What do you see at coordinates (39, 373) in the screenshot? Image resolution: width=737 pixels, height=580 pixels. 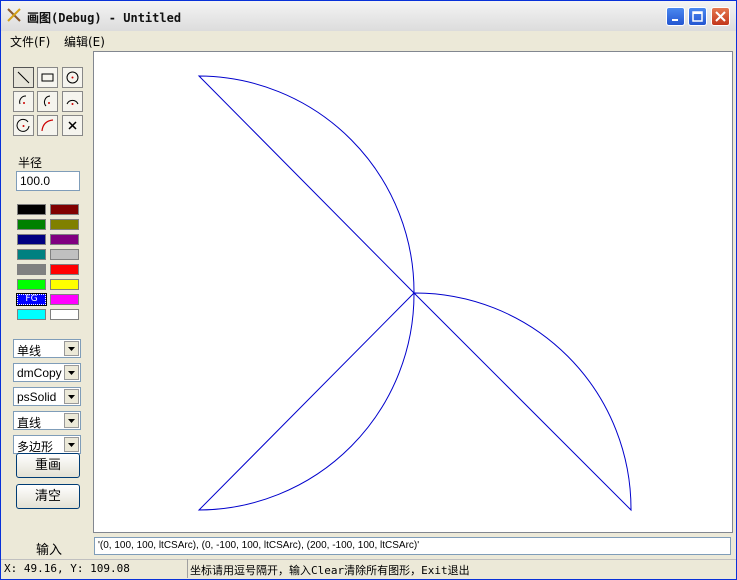 I see `pen-mode-value: dmCopy` at bounding box center [39, 373].